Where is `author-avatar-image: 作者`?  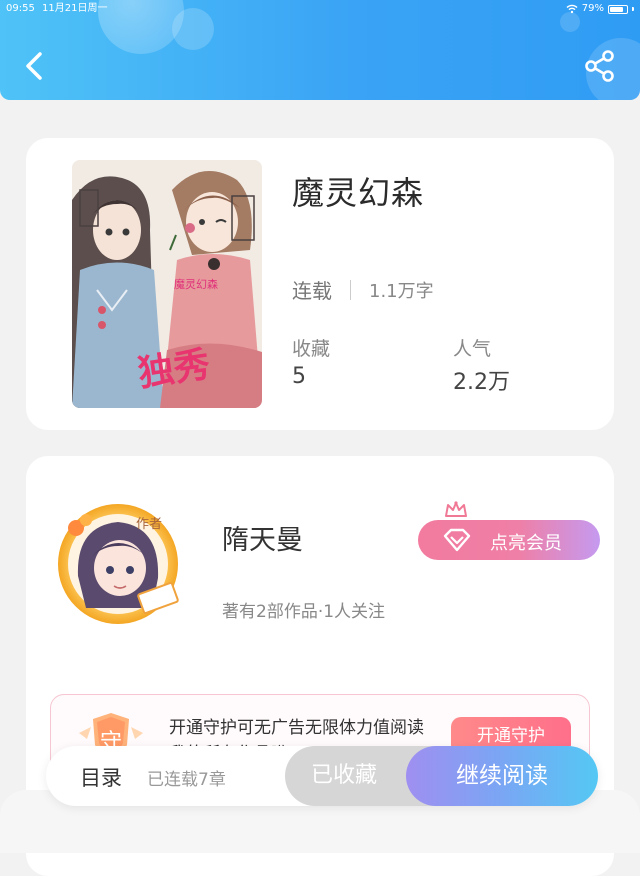
author-avatar-image: 作者 is located at coordinates (118, 564).